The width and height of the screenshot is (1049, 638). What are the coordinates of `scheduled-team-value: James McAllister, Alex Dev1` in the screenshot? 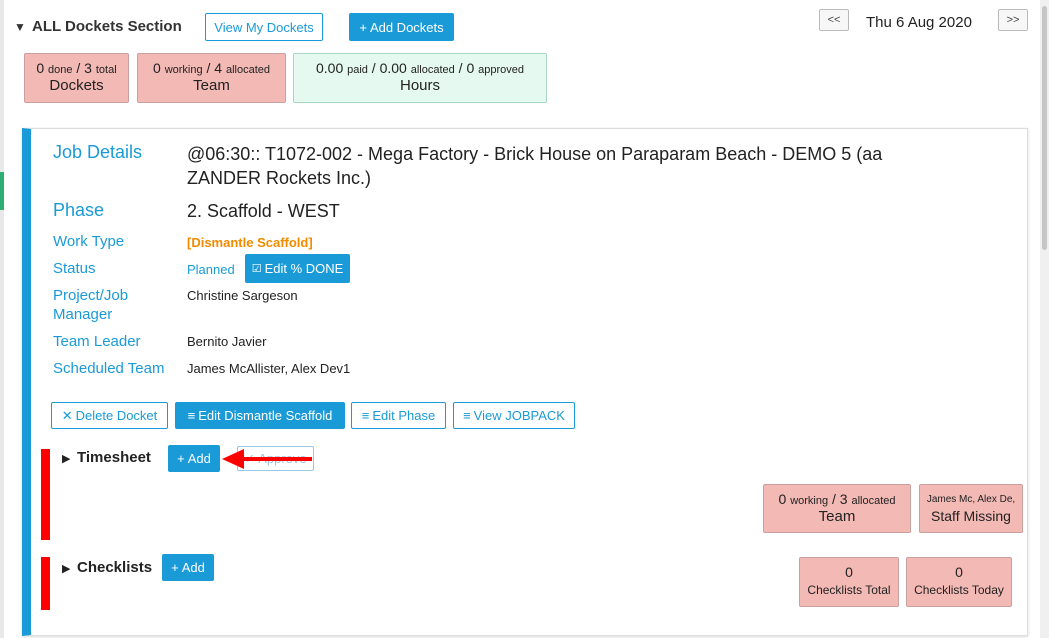 It's located at (269, 368).